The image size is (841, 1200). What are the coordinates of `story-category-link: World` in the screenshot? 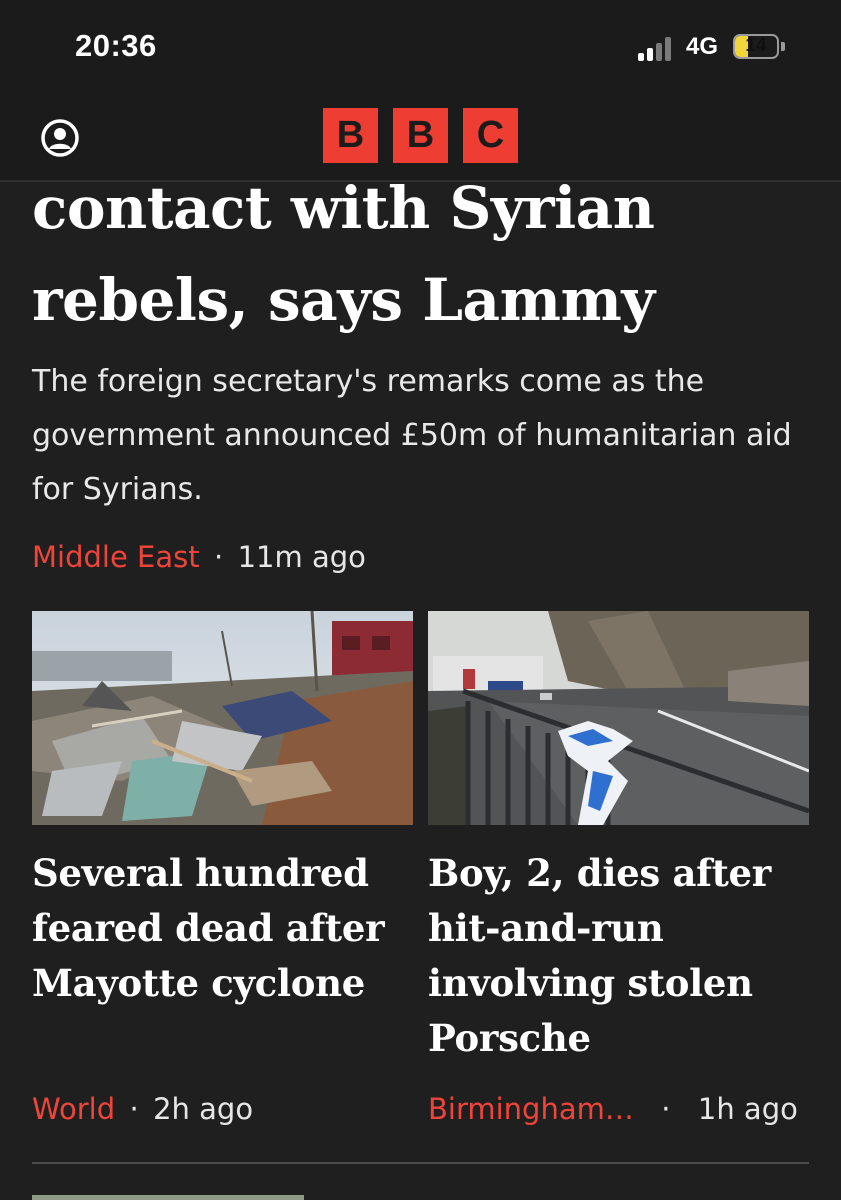 It's located at (73, 1109).